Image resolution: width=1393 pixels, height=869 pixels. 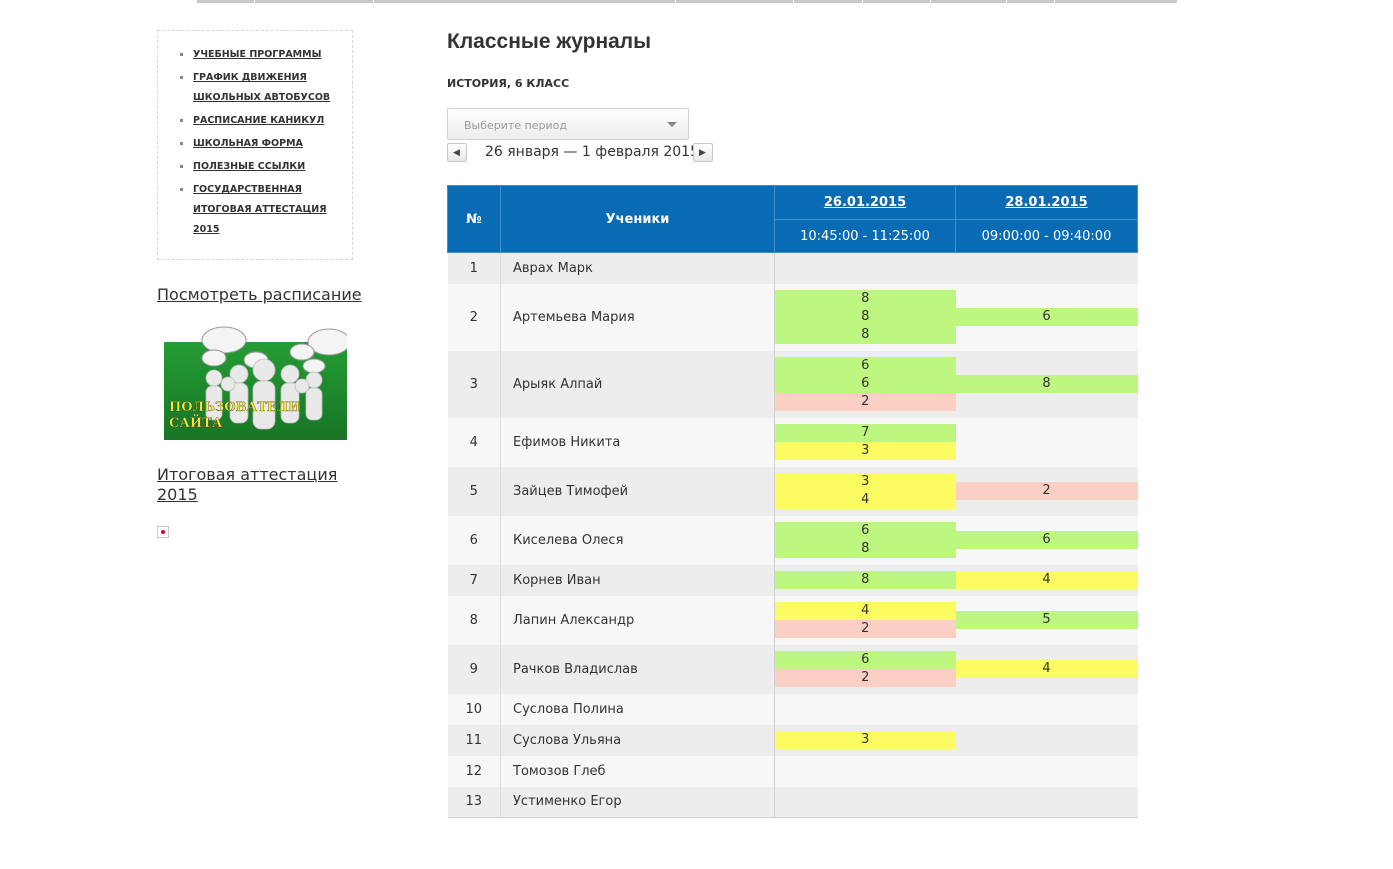 I want to click on table-row: 8 Лапин Александр 4 2 5, so click(x=792, y=620).